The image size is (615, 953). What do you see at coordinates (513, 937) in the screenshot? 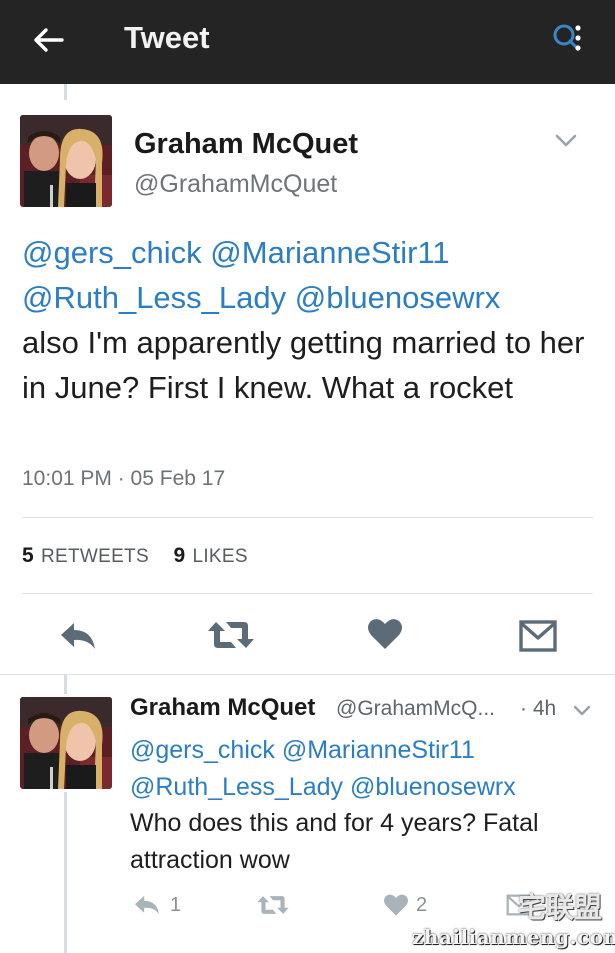
I see `watermark-en: zhailianmeng.com` at bounding box center [513, 937].